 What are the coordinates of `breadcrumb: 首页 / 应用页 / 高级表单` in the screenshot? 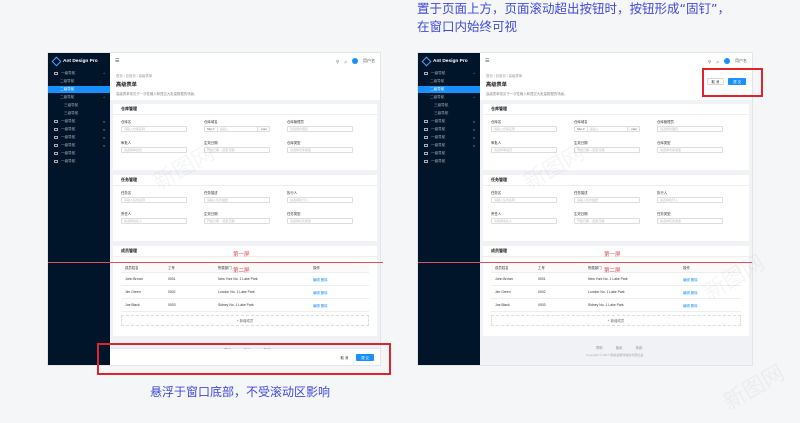 It's located at (245, 75).